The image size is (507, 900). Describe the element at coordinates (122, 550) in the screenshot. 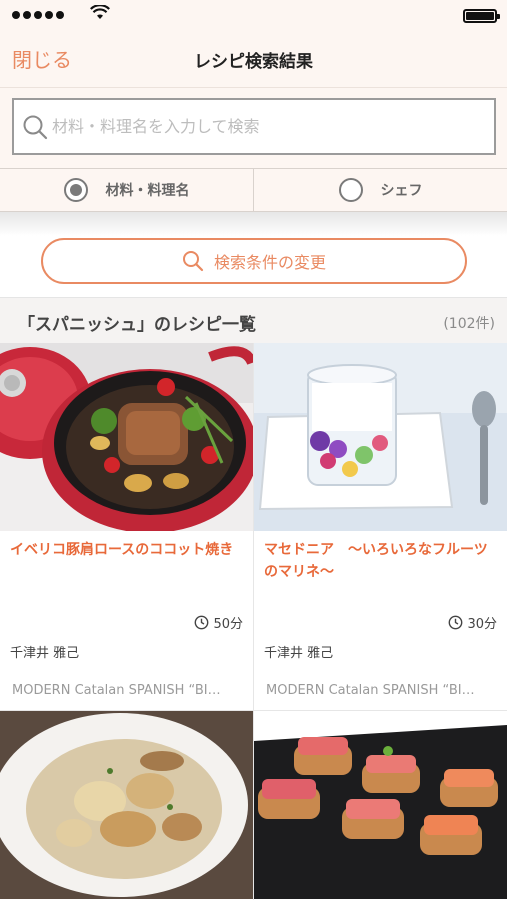

I see `recipe-title: イベリコ豚肩ロースのココット焼き` at that location.